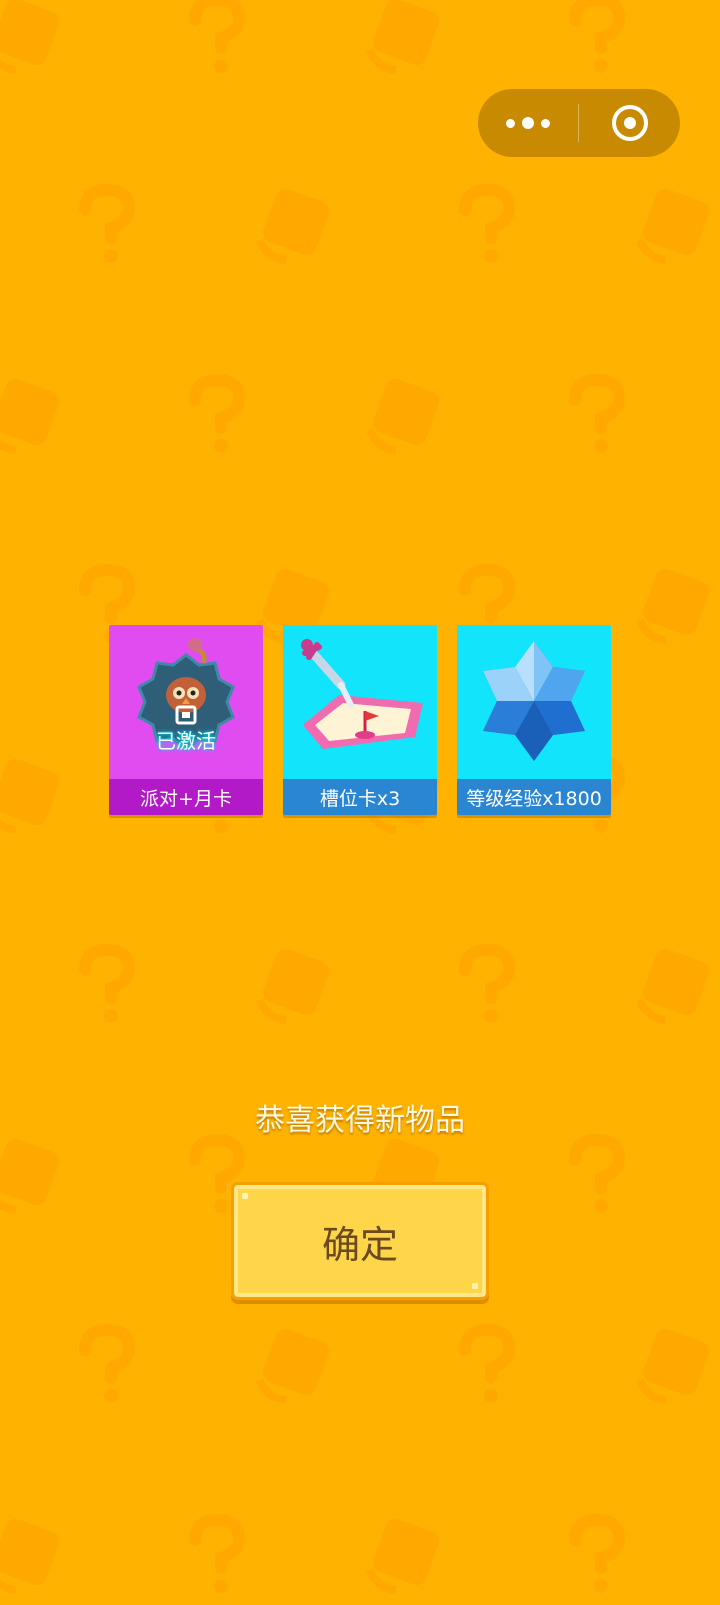  What do you see at coordinates (360, 1120) in the screenshot?
I see `congrats-message: 恭喜获得新物品` at bounding box center [360, 1120].